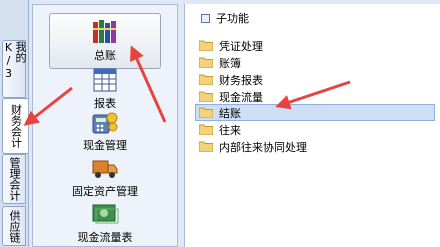  I want to click on arrow-to-general-ledger, so click(148, 84).